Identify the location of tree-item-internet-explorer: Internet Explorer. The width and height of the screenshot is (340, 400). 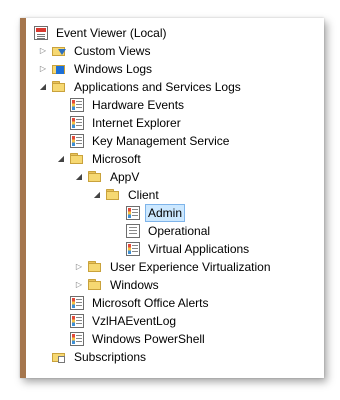
(127, 123).